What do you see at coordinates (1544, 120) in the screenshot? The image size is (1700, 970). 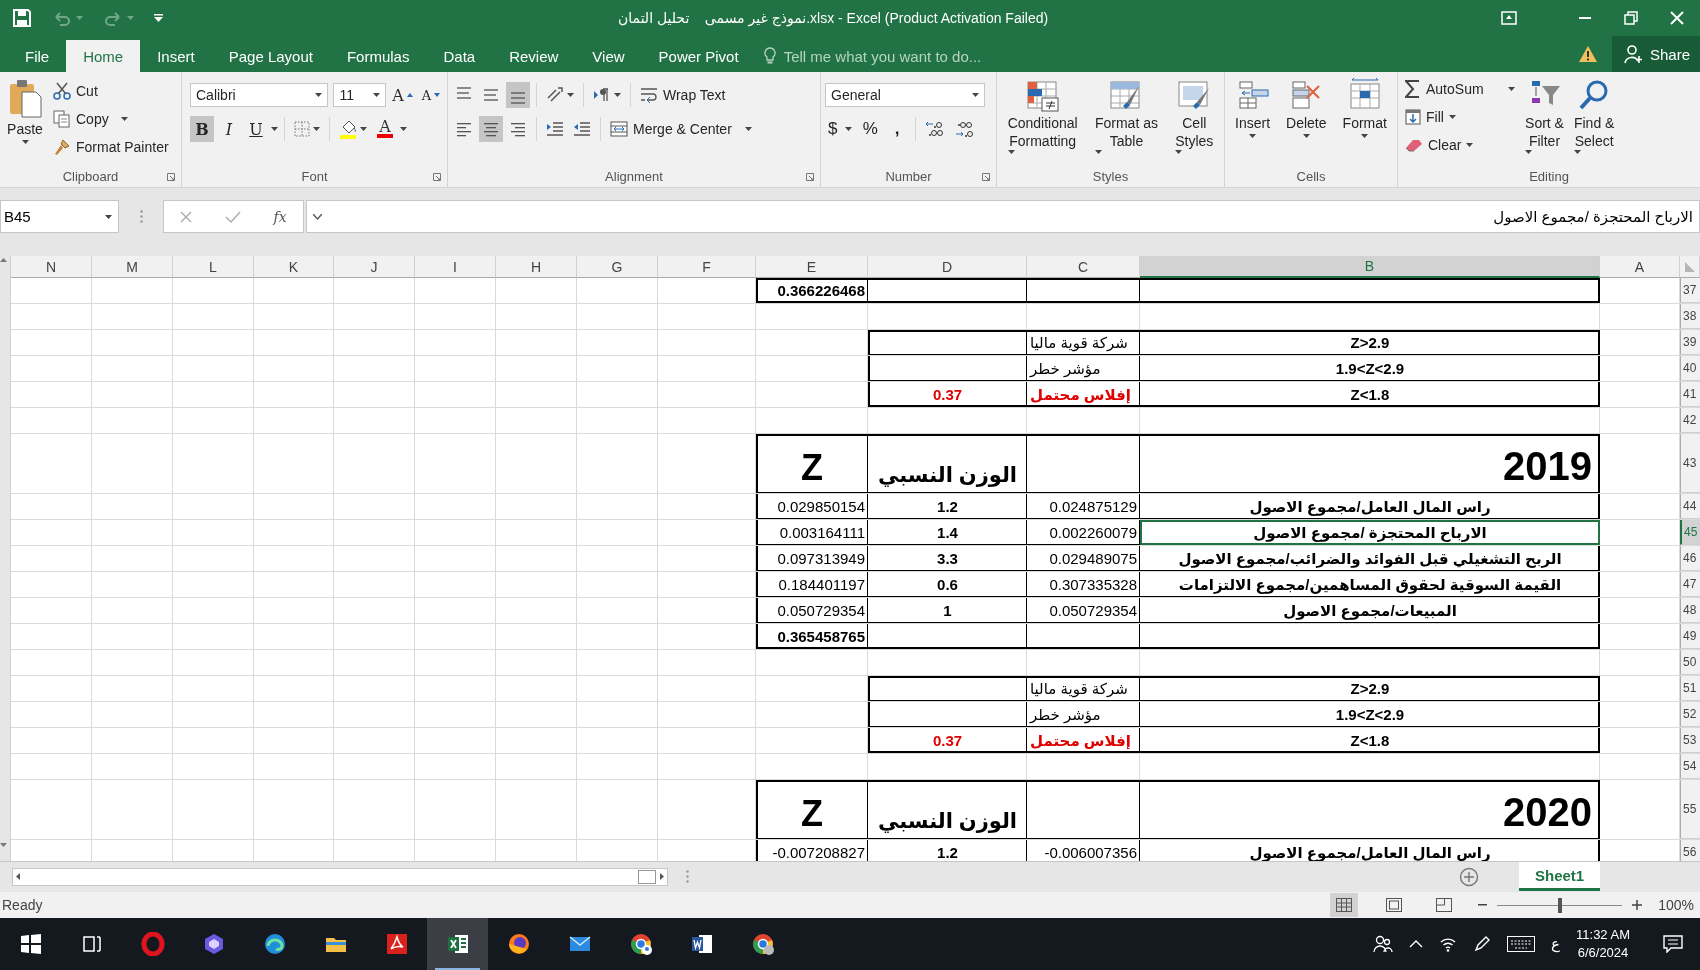 I see `sort-filter-button: Sort & Filter` at bounding box center [1544, 120].